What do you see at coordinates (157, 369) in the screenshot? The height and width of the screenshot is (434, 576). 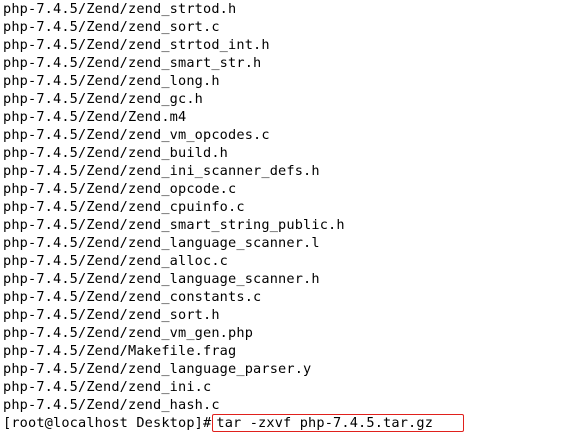 I see `output-line: php-7.4.5/Zend/zend_language_parser.y` at bounding box center [157, 369].